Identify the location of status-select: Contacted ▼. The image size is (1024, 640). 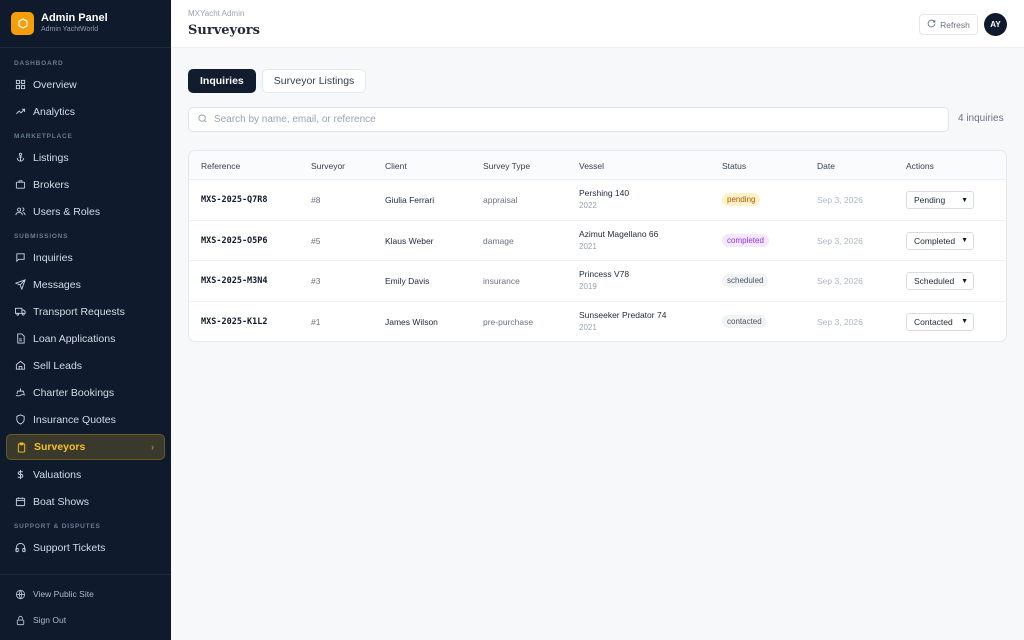
(940, 321).